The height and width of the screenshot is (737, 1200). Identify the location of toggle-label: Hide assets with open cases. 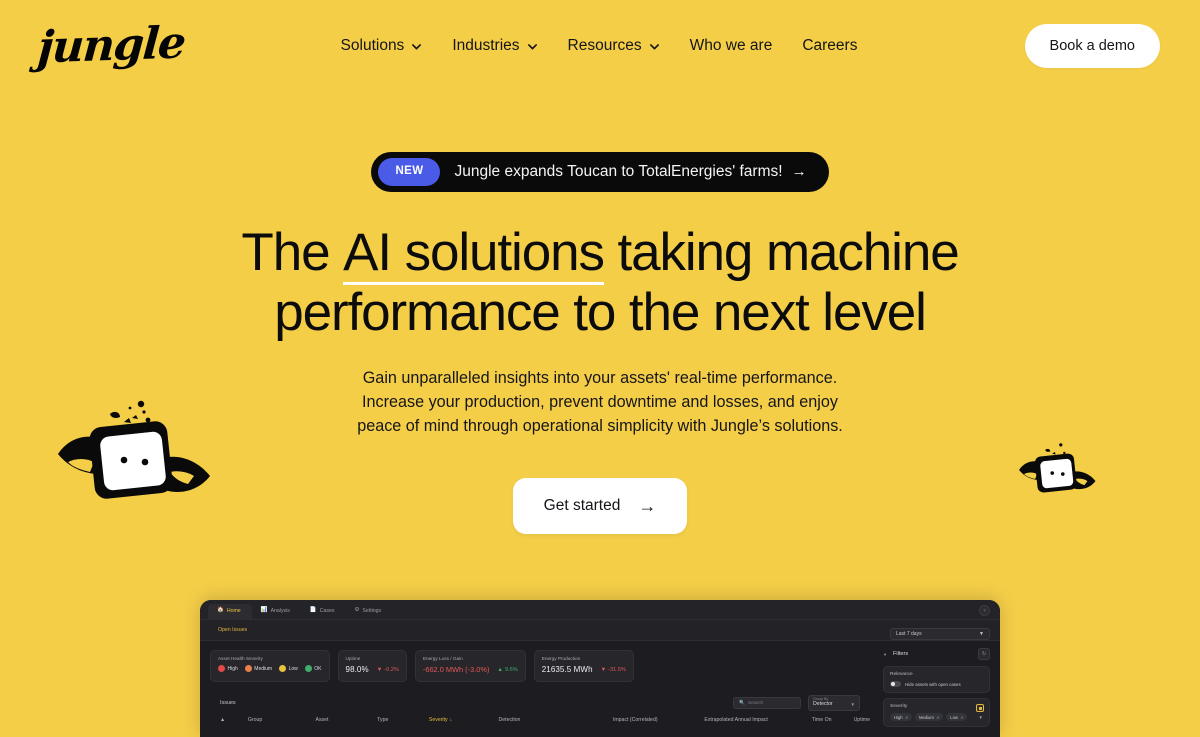
(933, 684).